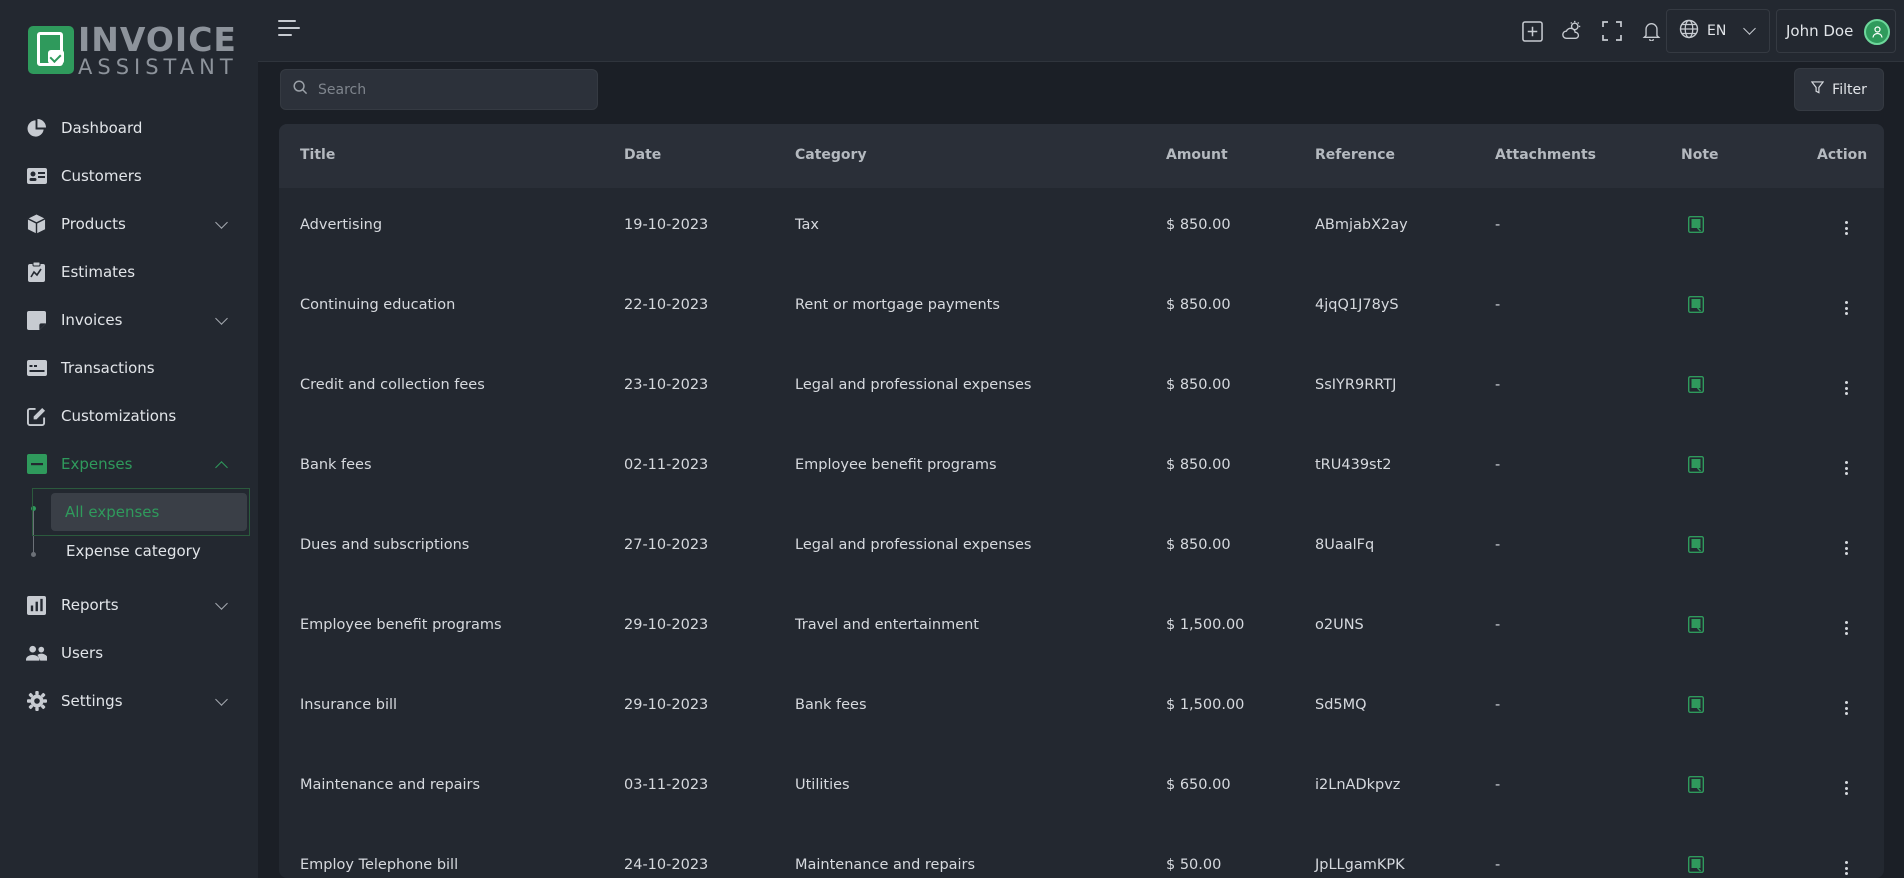  What do you see at coordinates (129, 605) in the screenshot?
I see `sidebar-item-reports: Reports` at bounding box center [129, 605].